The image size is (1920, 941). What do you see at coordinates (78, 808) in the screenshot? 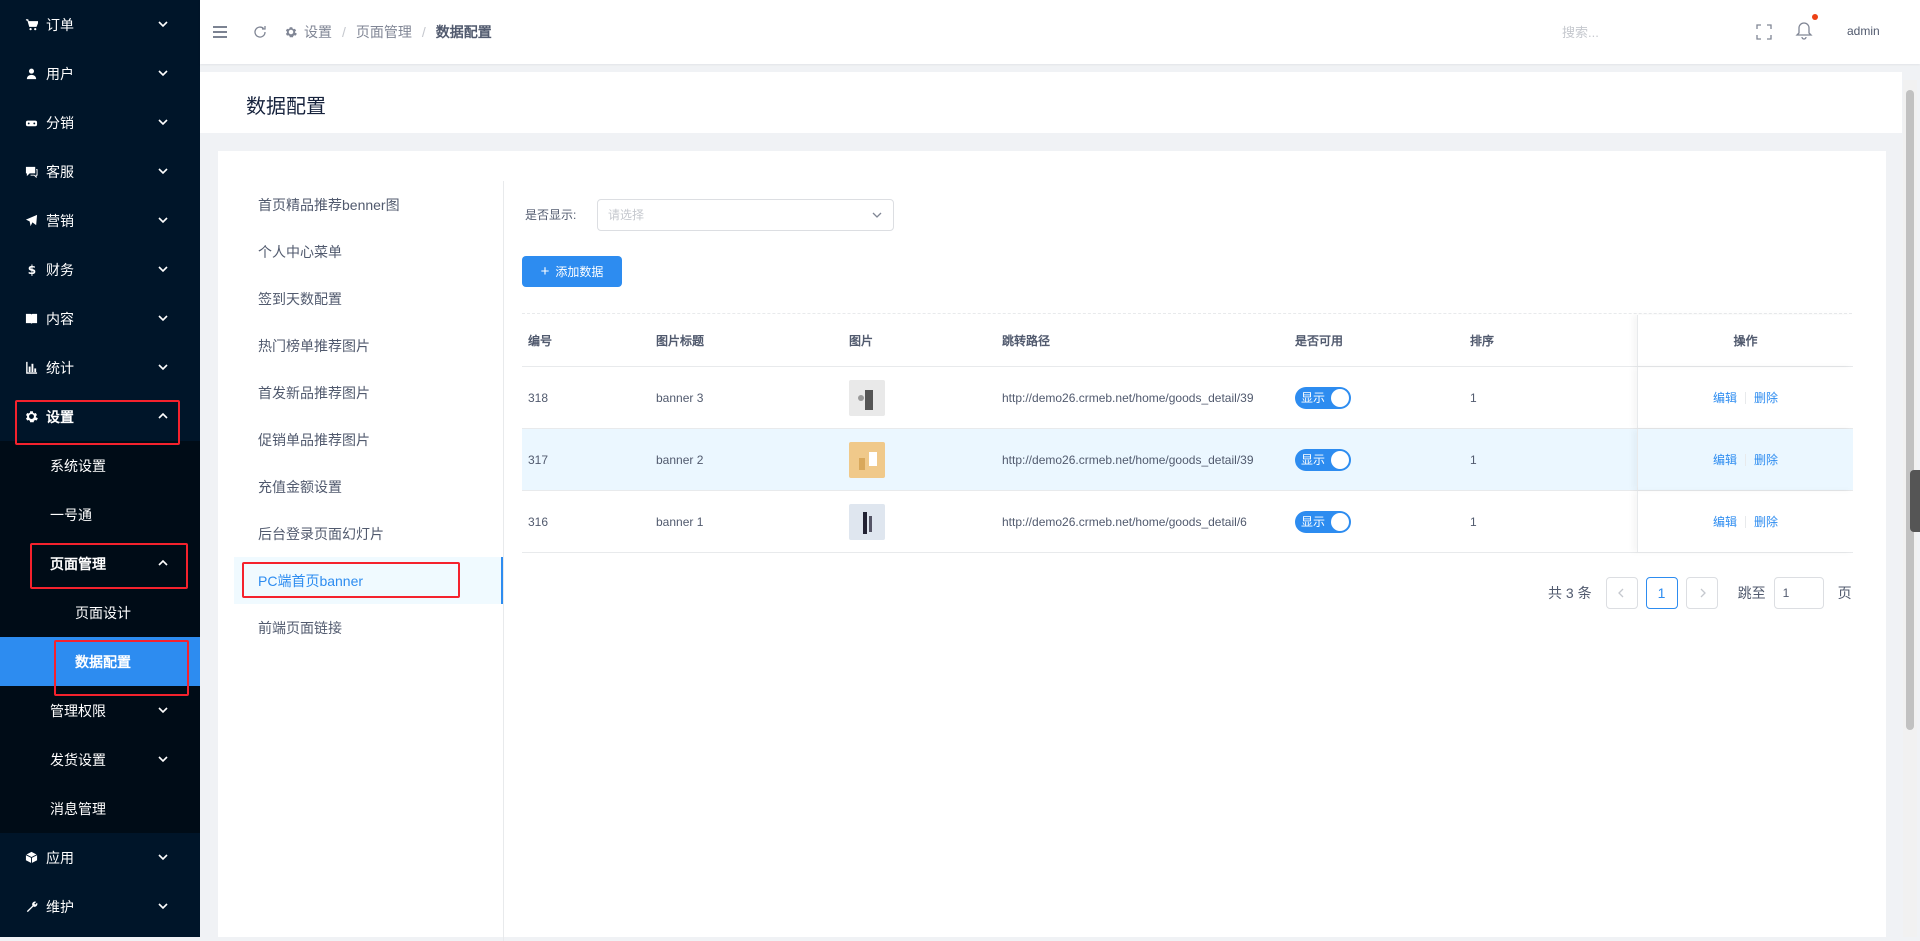
I see `sidebar-item-label: 消息管理` at bounding box center [78, 808].